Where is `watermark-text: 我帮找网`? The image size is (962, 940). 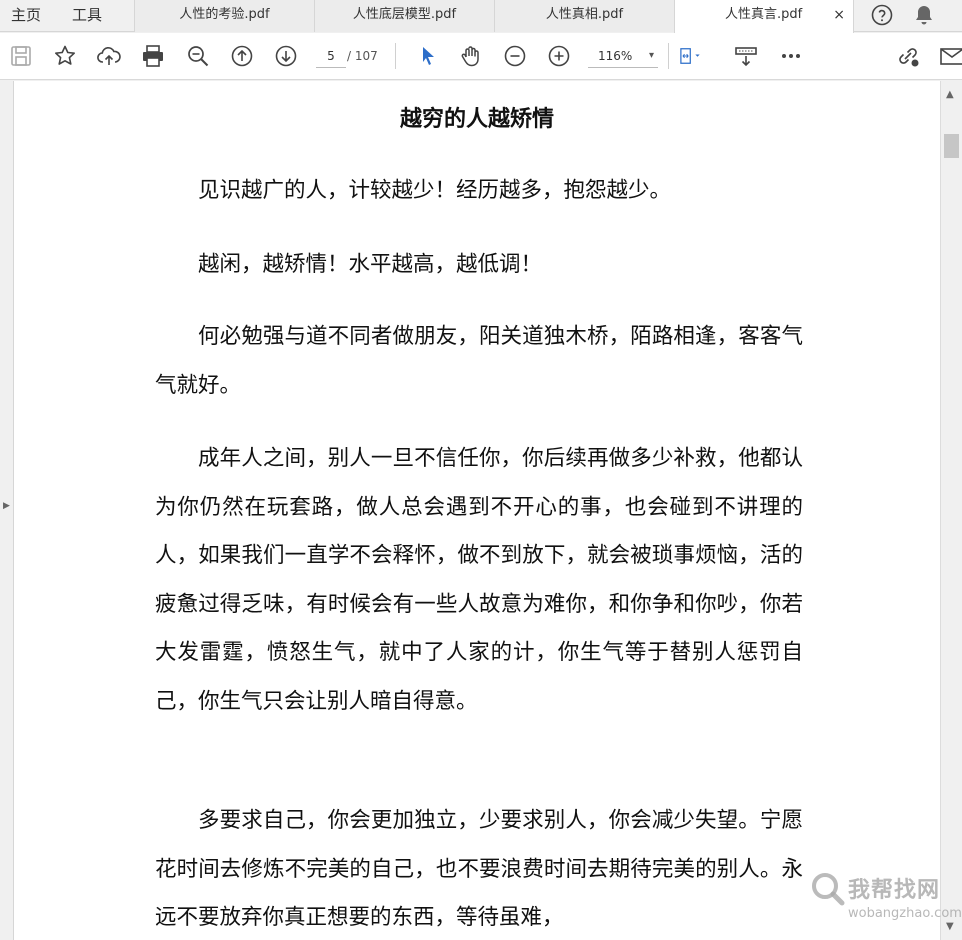 watermark-text: 我帮找网 is located at coordinates (894, 890).